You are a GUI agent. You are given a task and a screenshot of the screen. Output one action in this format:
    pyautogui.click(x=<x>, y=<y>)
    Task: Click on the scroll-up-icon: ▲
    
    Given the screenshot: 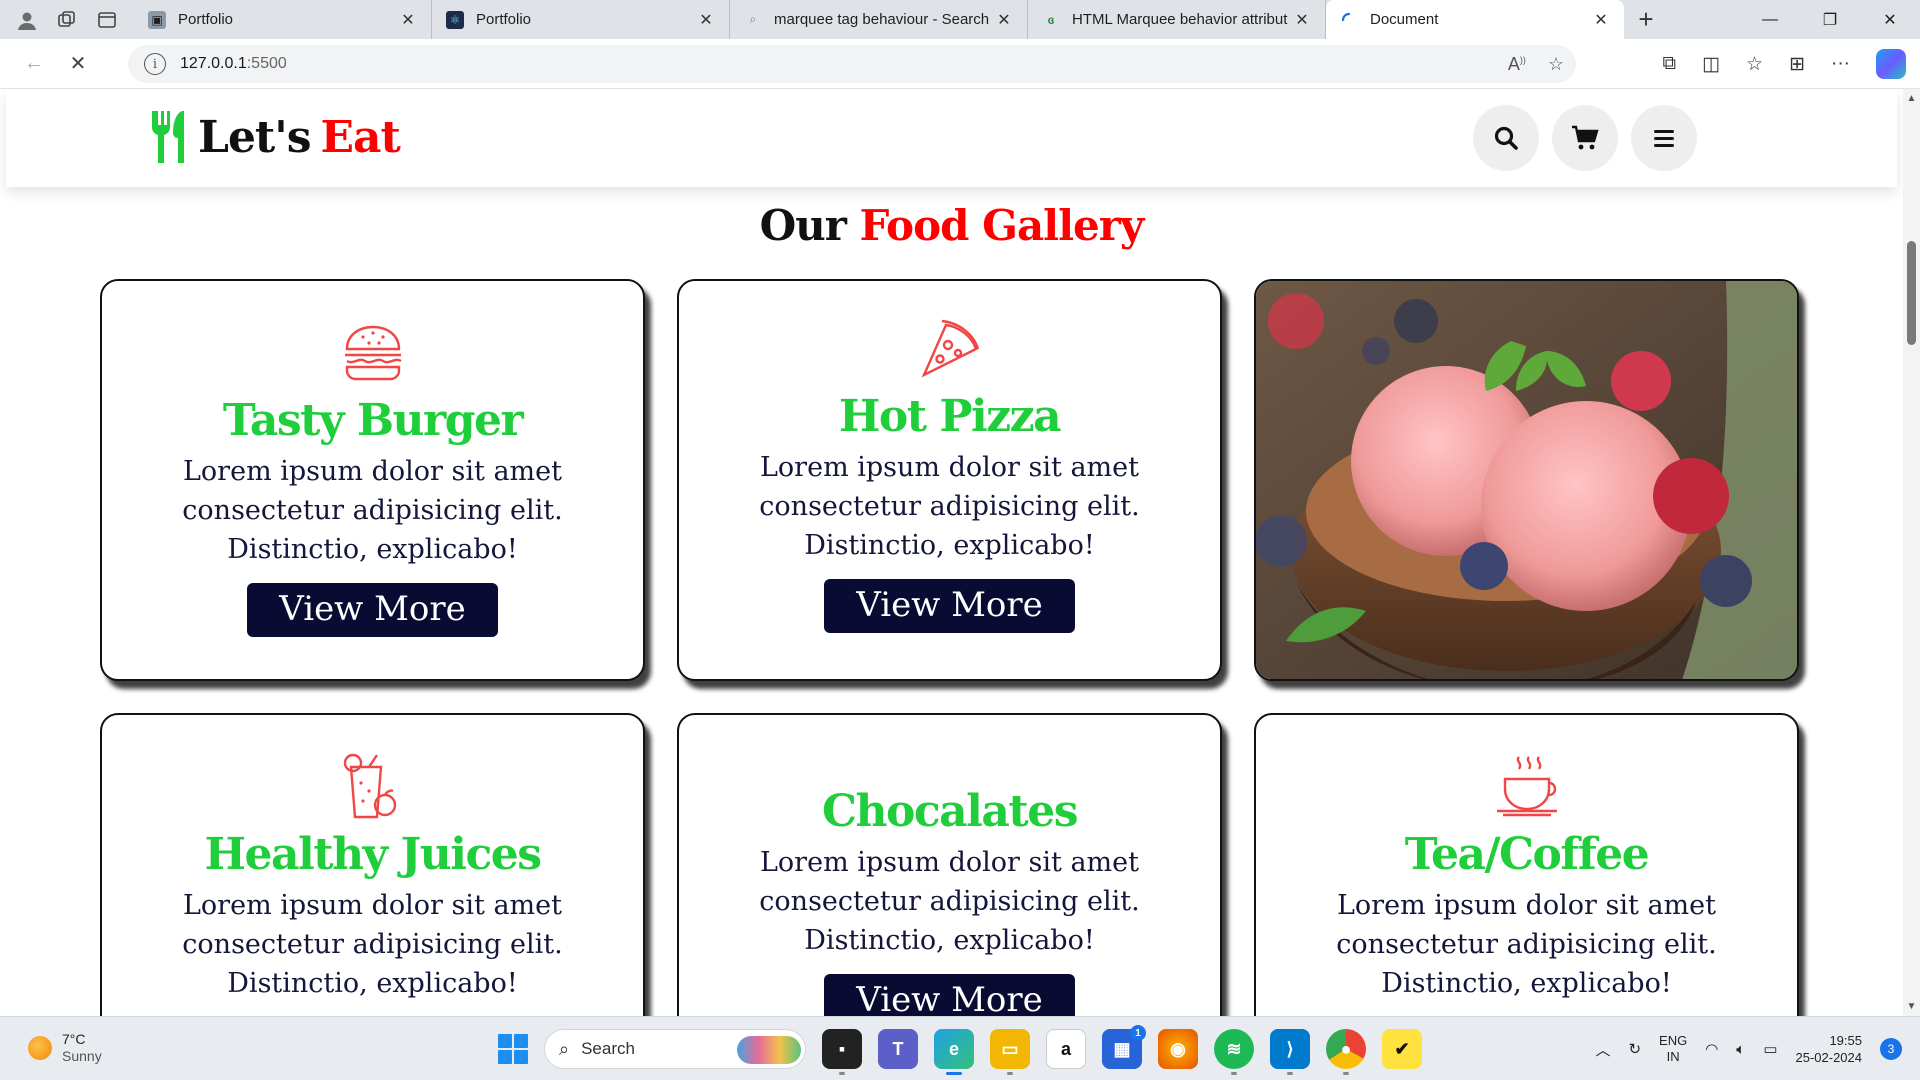 What is the action you would take?
    pyautogui.click(x=1911, y=98)
    